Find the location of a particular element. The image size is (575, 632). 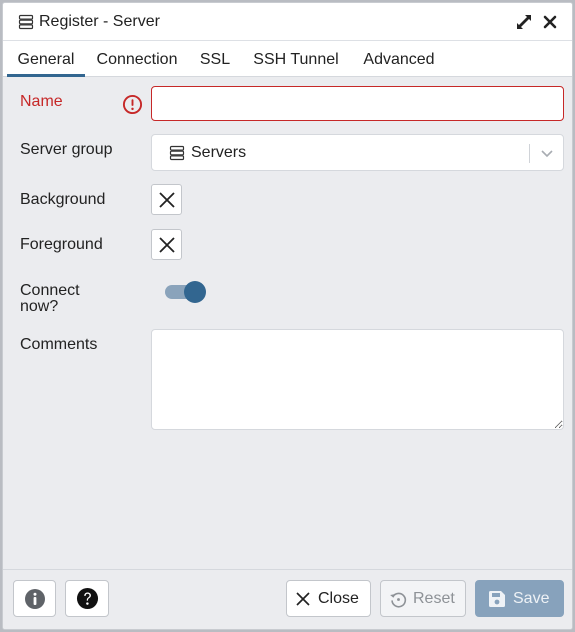

tab-advanced: Advanced is located at coordinates (399, 59).